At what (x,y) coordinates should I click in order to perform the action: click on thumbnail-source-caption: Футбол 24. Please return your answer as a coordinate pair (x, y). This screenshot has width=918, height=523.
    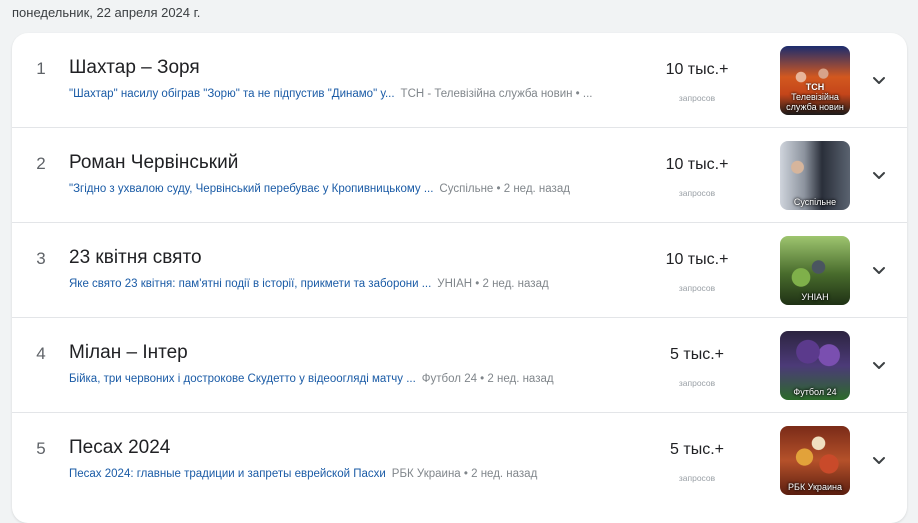
    Looking at the image, I should click on (815, 392).